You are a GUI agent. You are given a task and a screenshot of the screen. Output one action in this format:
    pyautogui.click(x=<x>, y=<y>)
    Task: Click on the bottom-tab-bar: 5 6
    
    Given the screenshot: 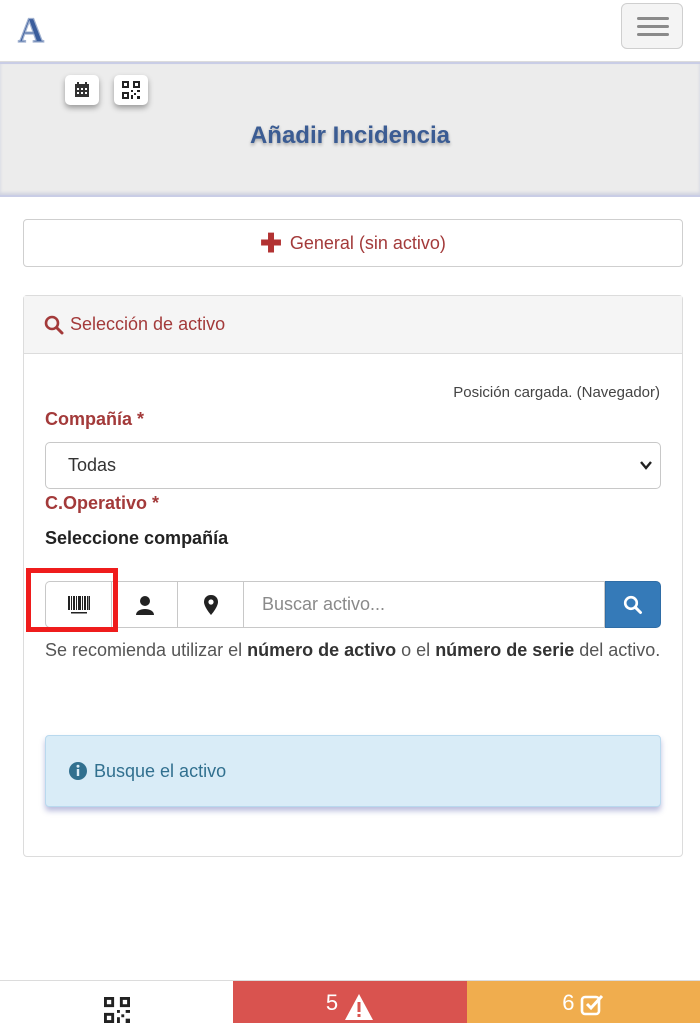 What is the action you would take?
    pyautogui.click(x=350, y=1001)
    